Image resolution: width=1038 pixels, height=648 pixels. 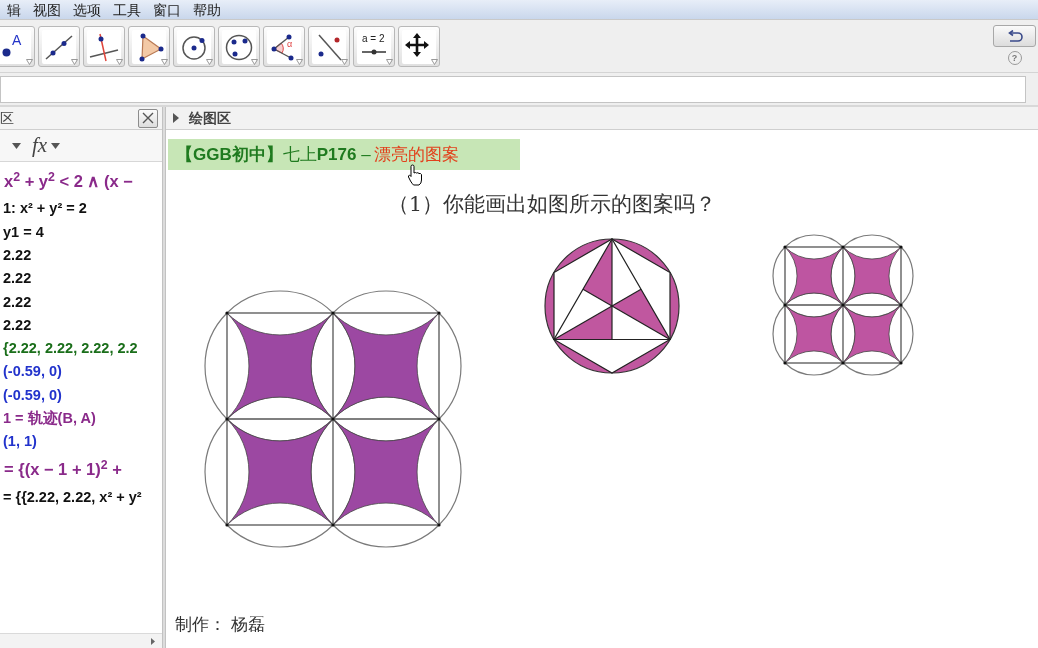 What do you see at coordinates (552, 204) in the screenshot?
I see `question-text: （1）你能画出如图所示的图案吗？` at bounding box center [552, 204].